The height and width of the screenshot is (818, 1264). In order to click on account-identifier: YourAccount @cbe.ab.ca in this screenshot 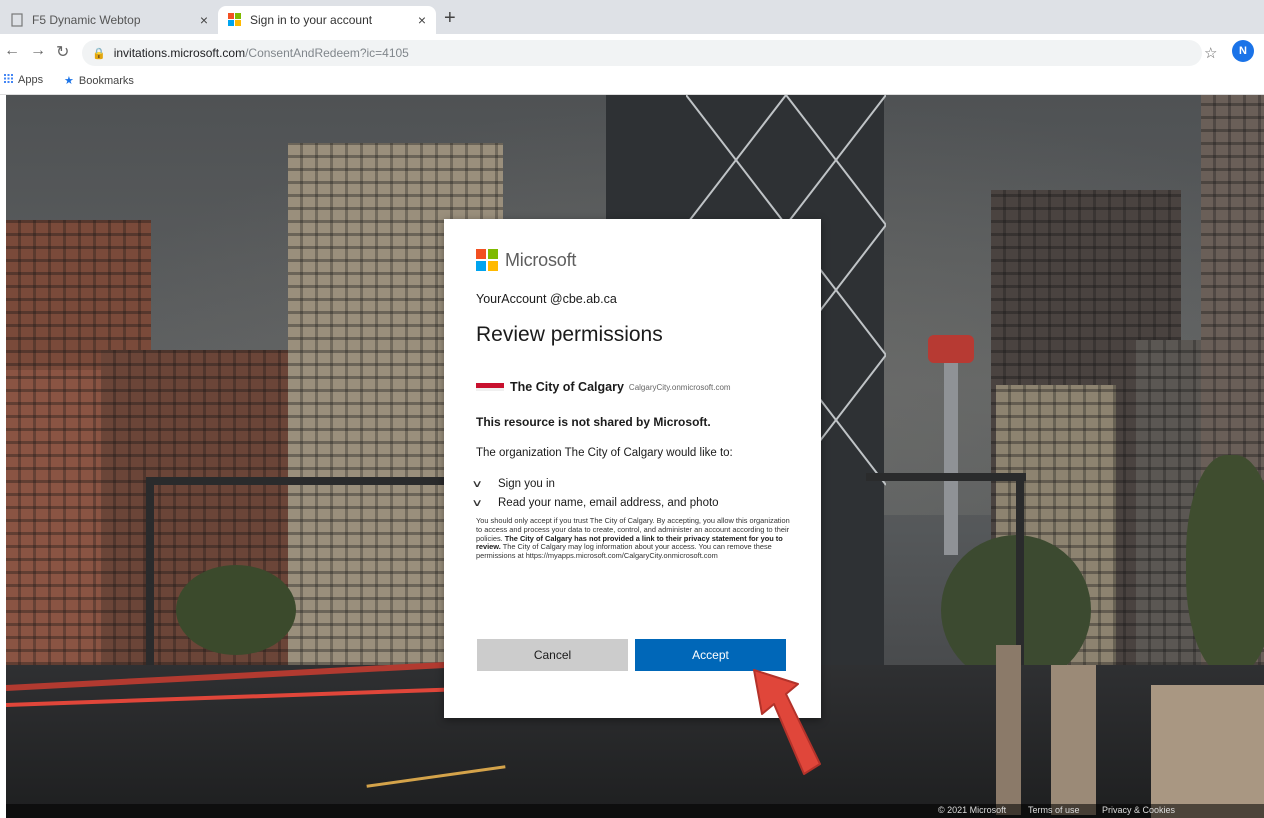, I will do `click(546, 299)`.